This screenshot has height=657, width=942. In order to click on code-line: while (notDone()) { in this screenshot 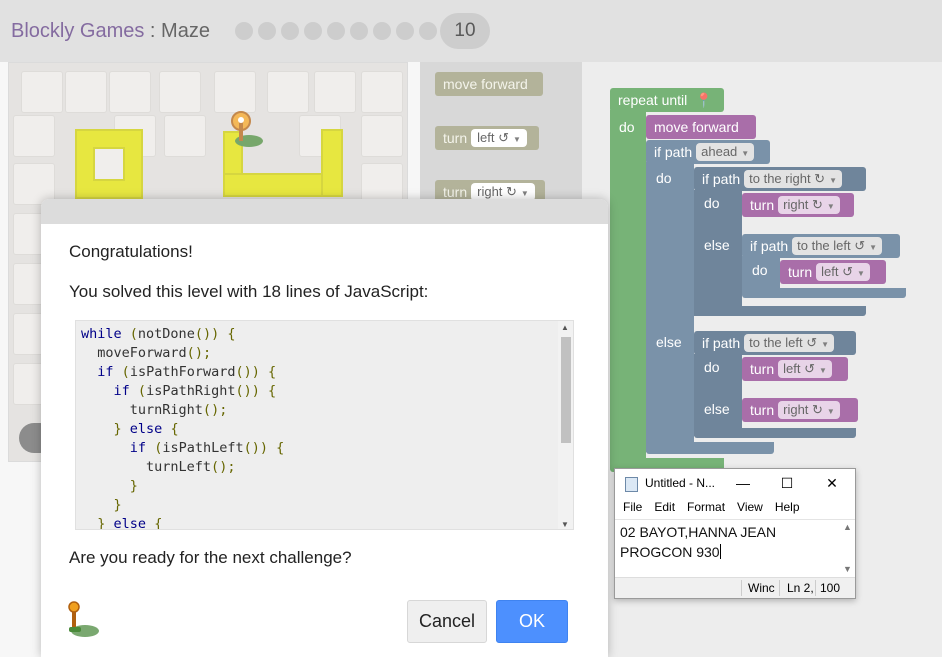, I will do `click(158, 334)`.